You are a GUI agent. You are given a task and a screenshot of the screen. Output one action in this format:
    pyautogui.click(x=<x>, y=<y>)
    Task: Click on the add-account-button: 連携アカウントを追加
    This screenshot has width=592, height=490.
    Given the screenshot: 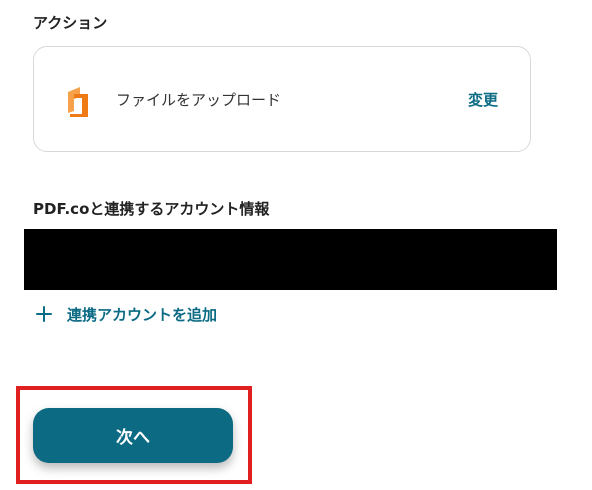 What is the action you would take?
    pyautogui.click(x=126, y=314)
    